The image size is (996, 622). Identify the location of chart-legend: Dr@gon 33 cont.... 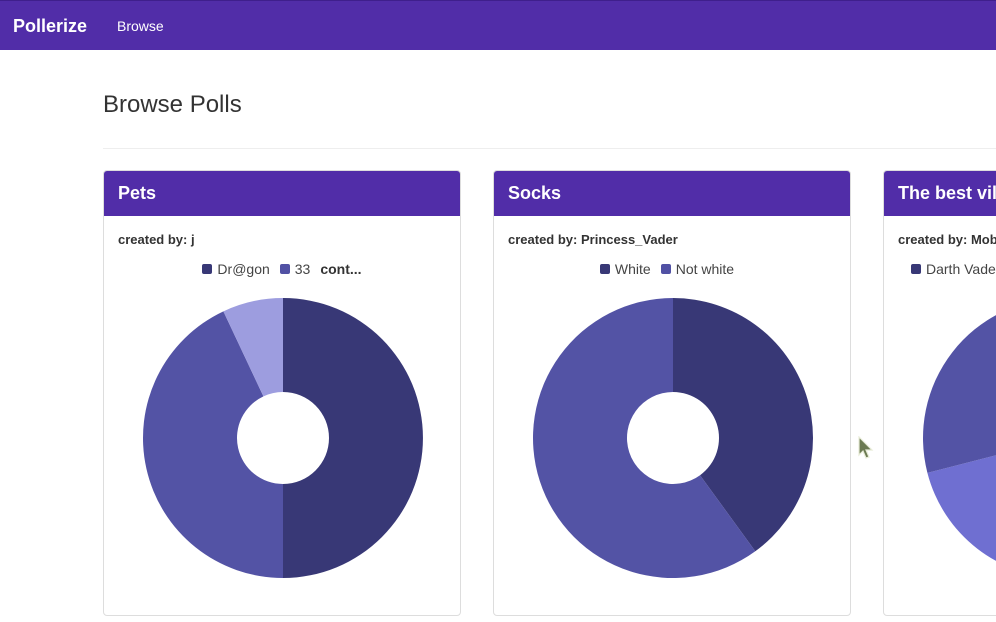
(282, 269).